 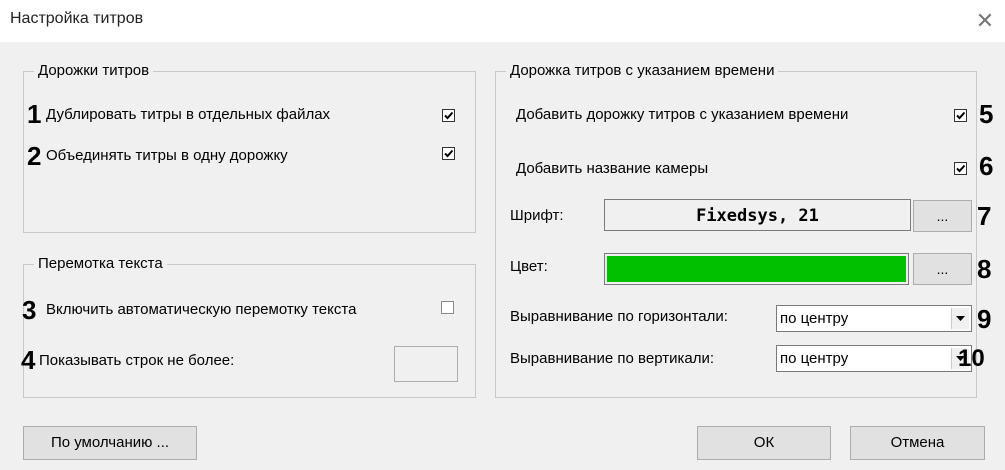 I want to click on cancel-button: Отмена, so click(x=917, y=443).